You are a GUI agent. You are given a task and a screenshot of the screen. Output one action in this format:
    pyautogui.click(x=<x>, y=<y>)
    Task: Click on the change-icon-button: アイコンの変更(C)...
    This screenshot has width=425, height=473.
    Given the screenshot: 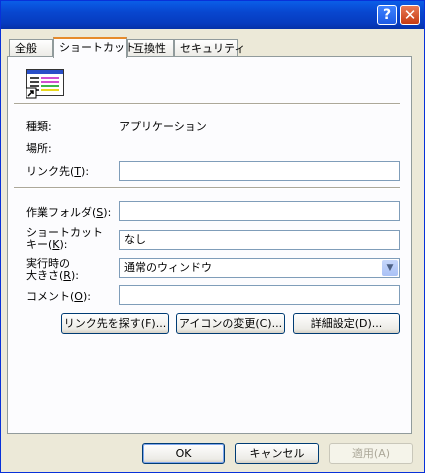 What is the action you would take?
    pyautogui.click(x=230, y=323)
    